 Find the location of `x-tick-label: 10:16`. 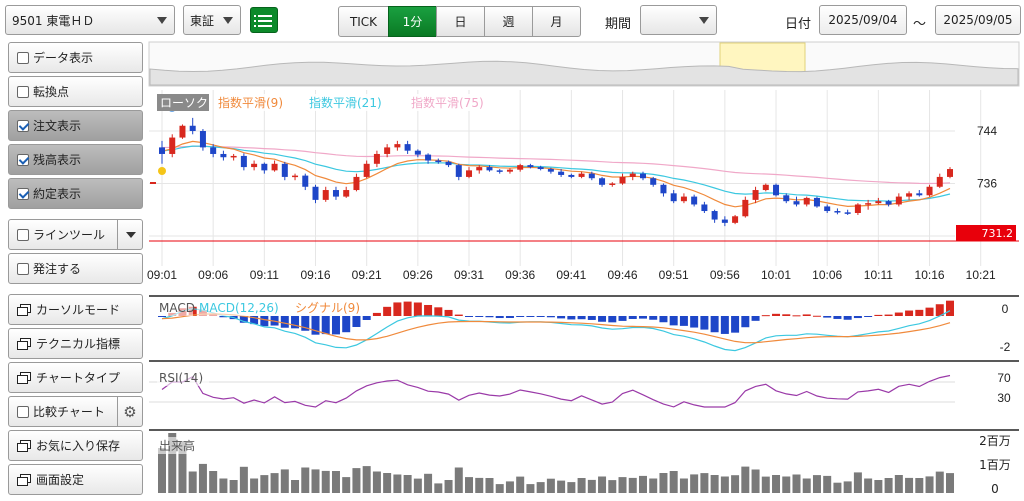

x-tick-label: 10:16 is located at coordinates (930, 275).